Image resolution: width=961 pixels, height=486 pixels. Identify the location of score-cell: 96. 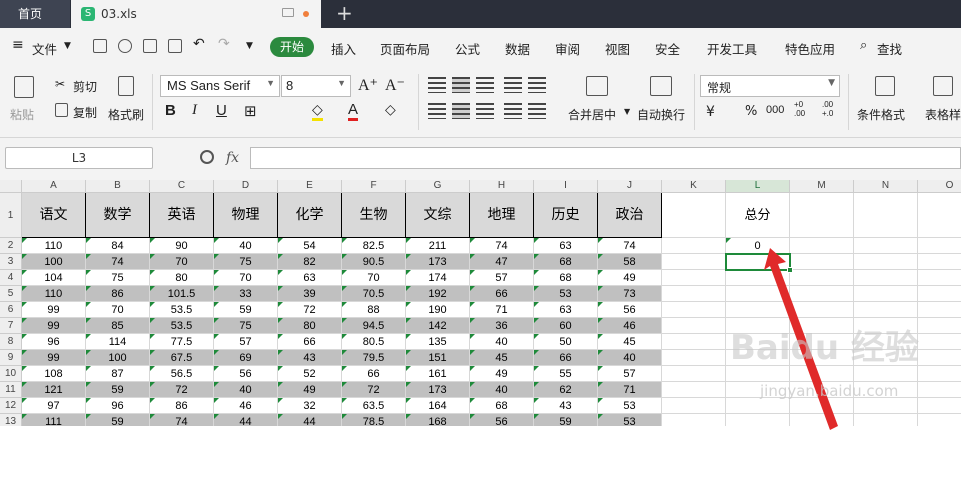
(54, 342).